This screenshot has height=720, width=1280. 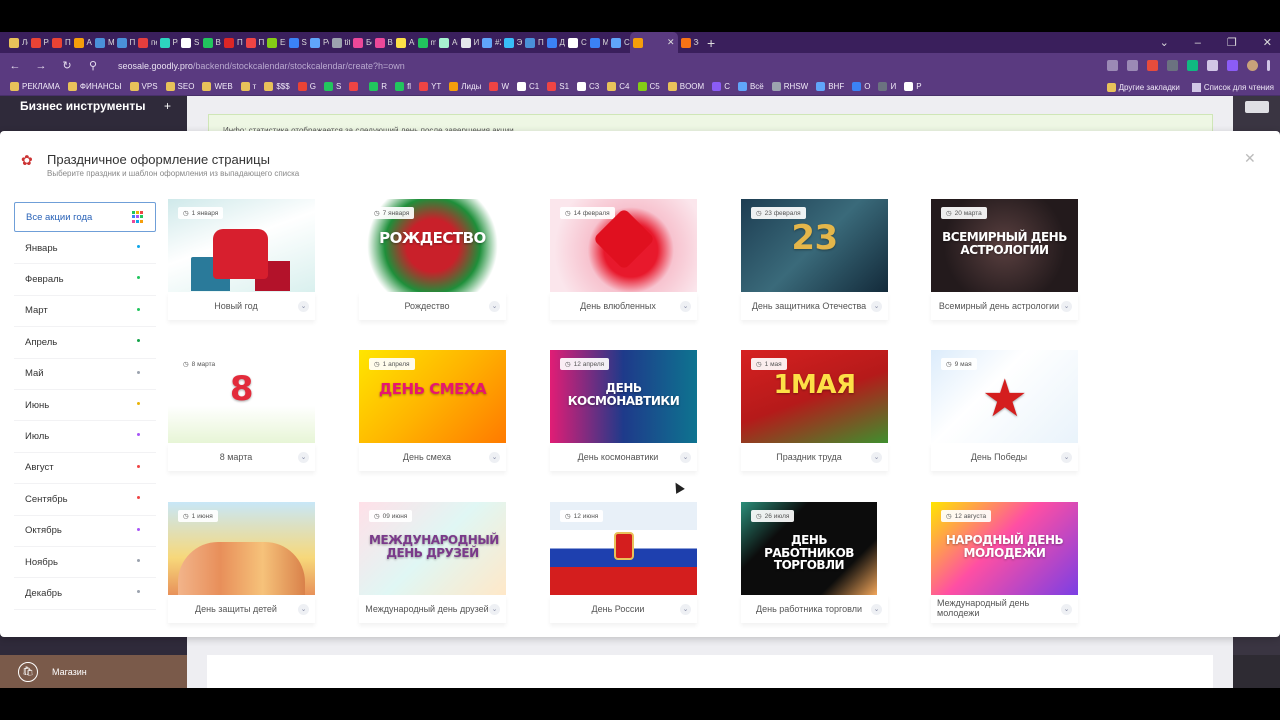 I want to click on browser-tab: Sc, so click(x=296, y=42).